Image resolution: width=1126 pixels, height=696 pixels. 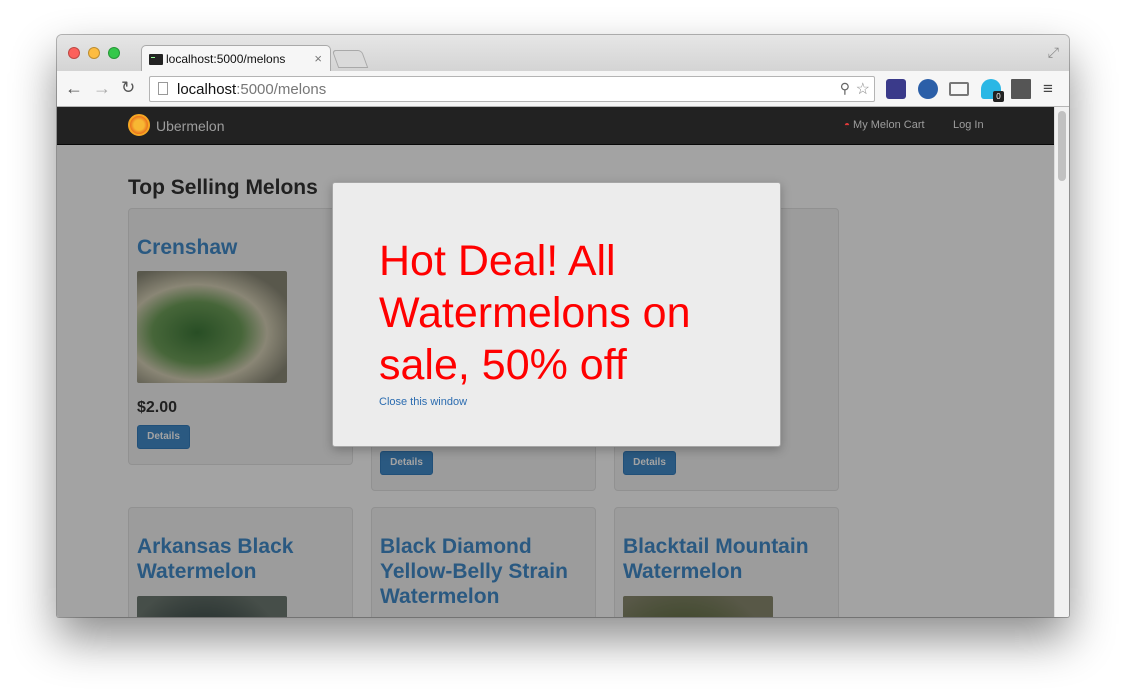 What do you see at coordinates (1062, 146) in the screenshot?
I see `scrollbar-thumb` at bounding box center [1062, 146].